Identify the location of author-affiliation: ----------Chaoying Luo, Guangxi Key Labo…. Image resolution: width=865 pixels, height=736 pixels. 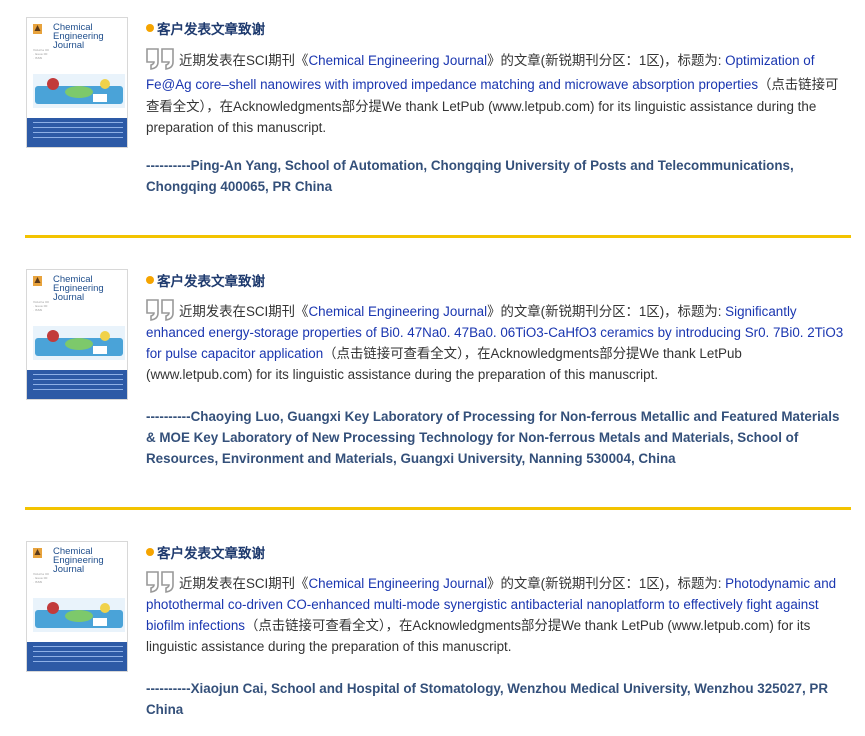
(493, 437).